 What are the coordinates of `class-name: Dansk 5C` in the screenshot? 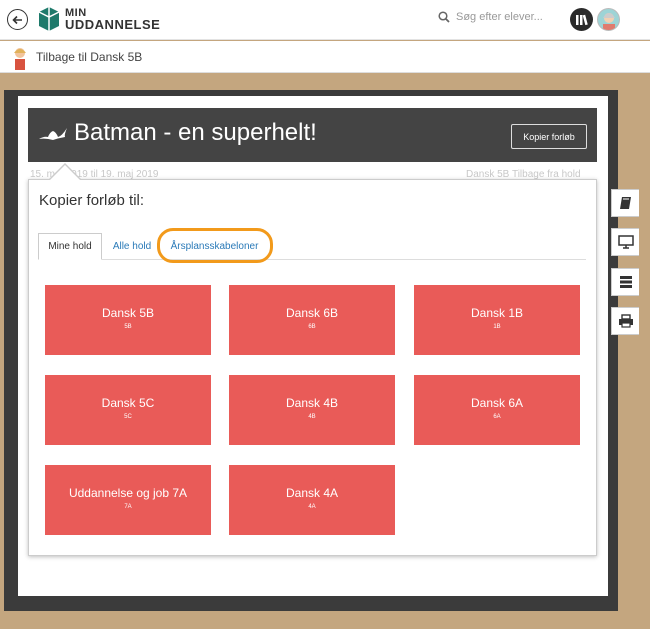 It's located at (128, 403).